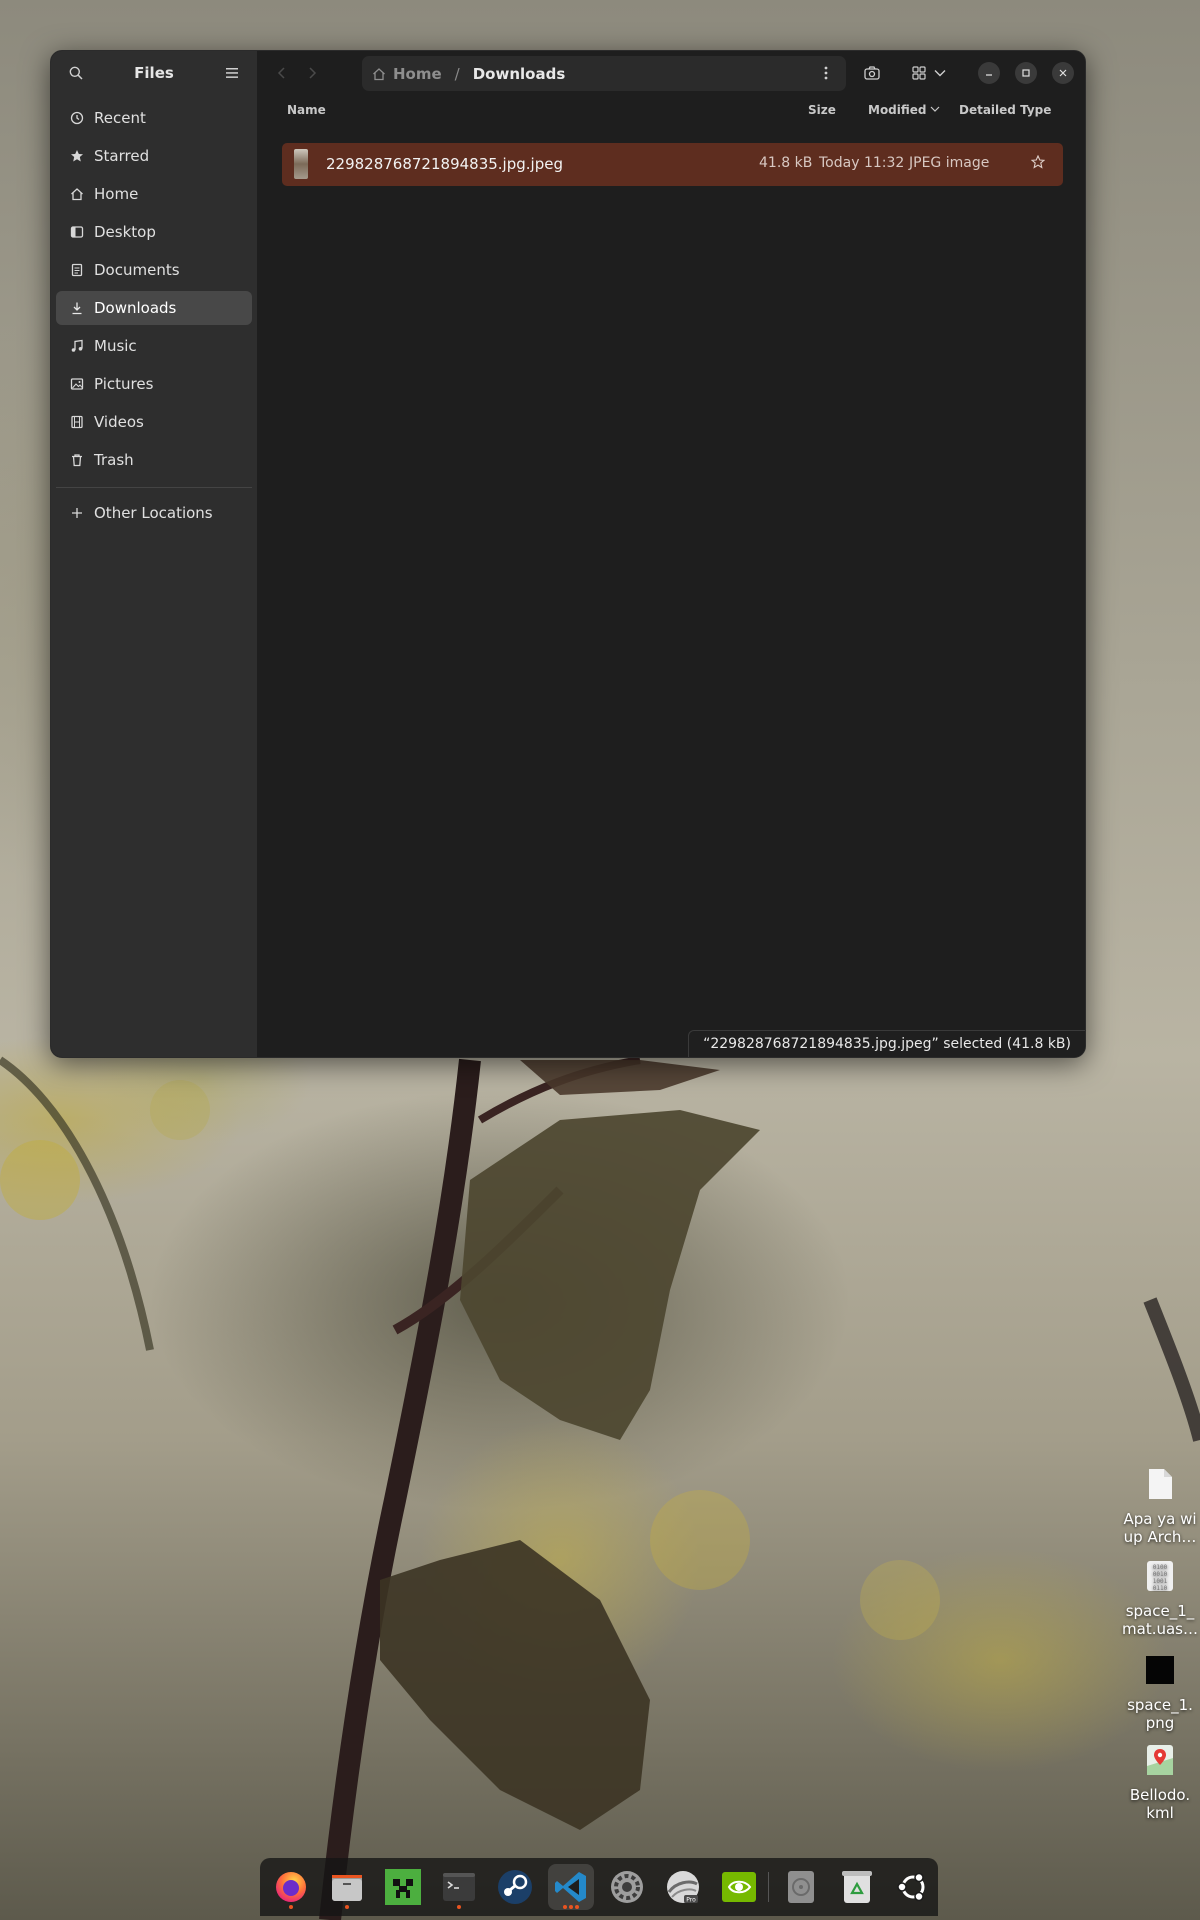  What do you see at coordinates (417, 73) in the screenshot?
I see `breadcrumb-home-label: Home` at bounding box center [417, 73].